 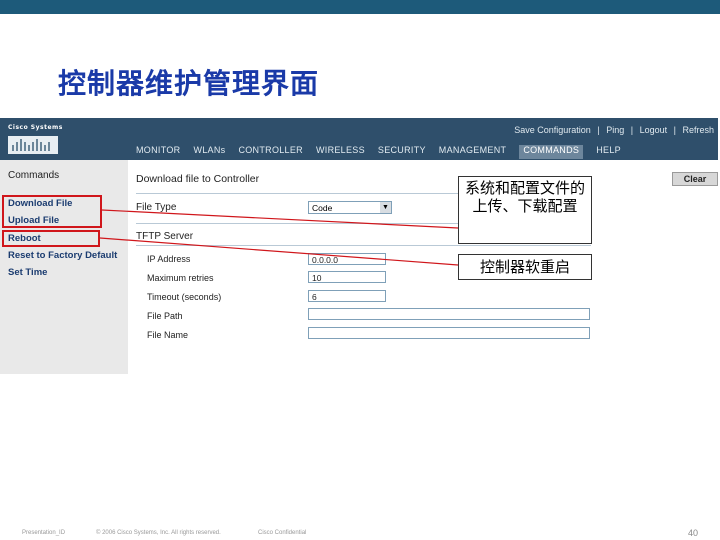 I want to click on highlight-reboot, so click(x=51, y=238).